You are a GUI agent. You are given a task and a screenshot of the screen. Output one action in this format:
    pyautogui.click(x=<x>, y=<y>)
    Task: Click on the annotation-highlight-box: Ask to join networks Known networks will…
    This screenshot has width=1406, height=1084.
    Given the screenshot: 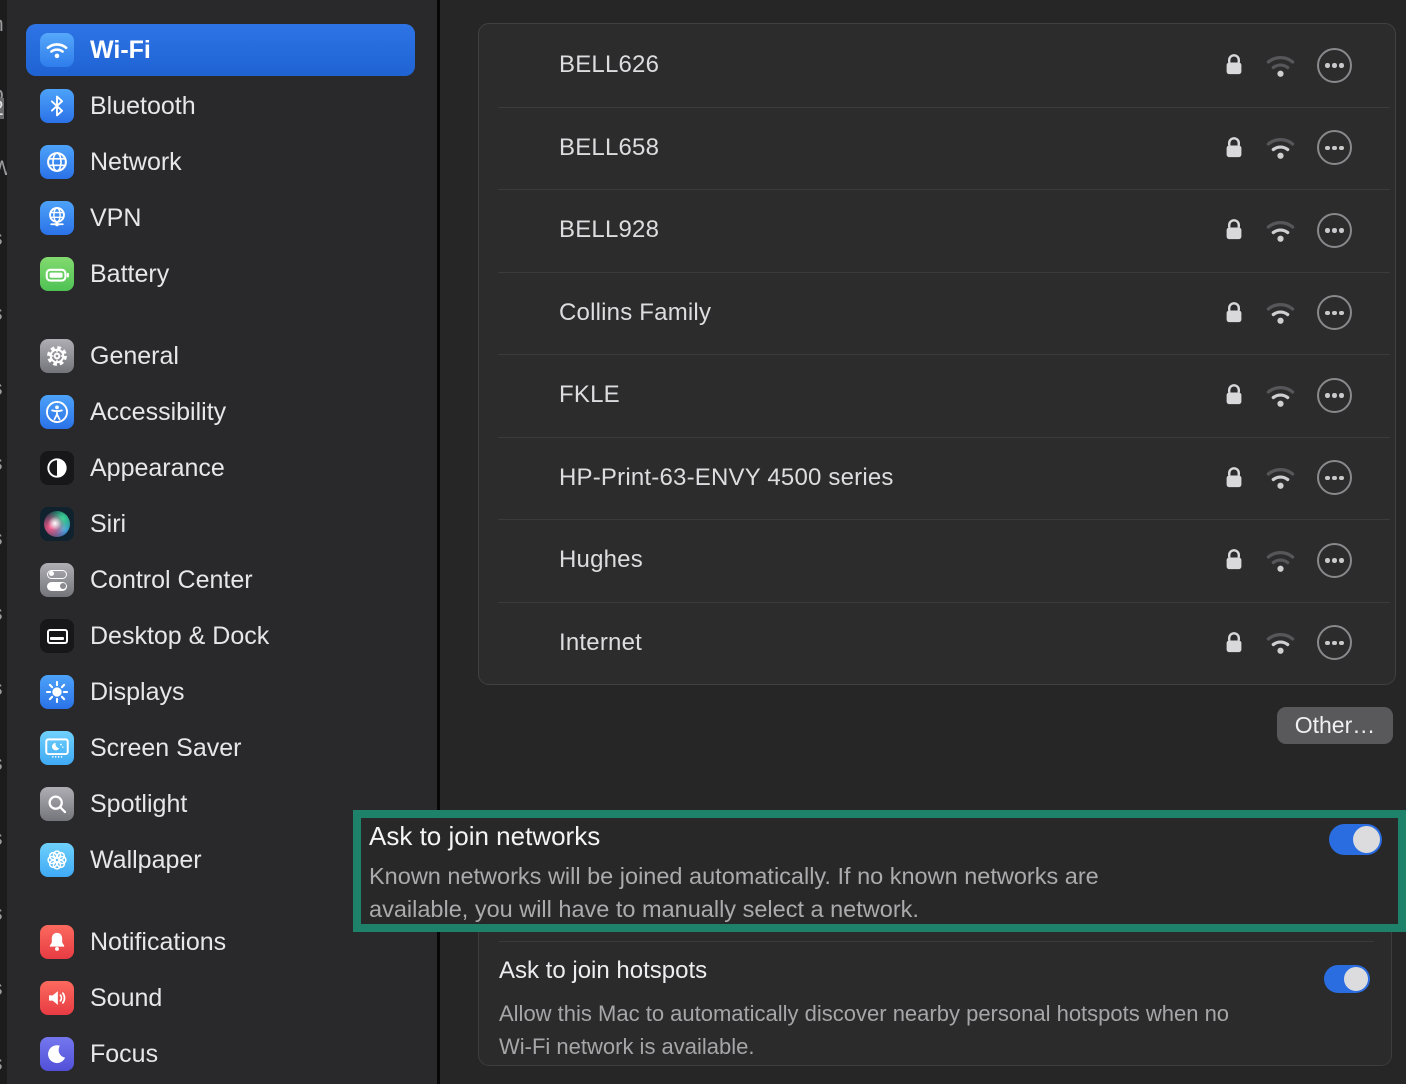 What is the action you would take?
    pyautogui.click(x=879, y=871)
    